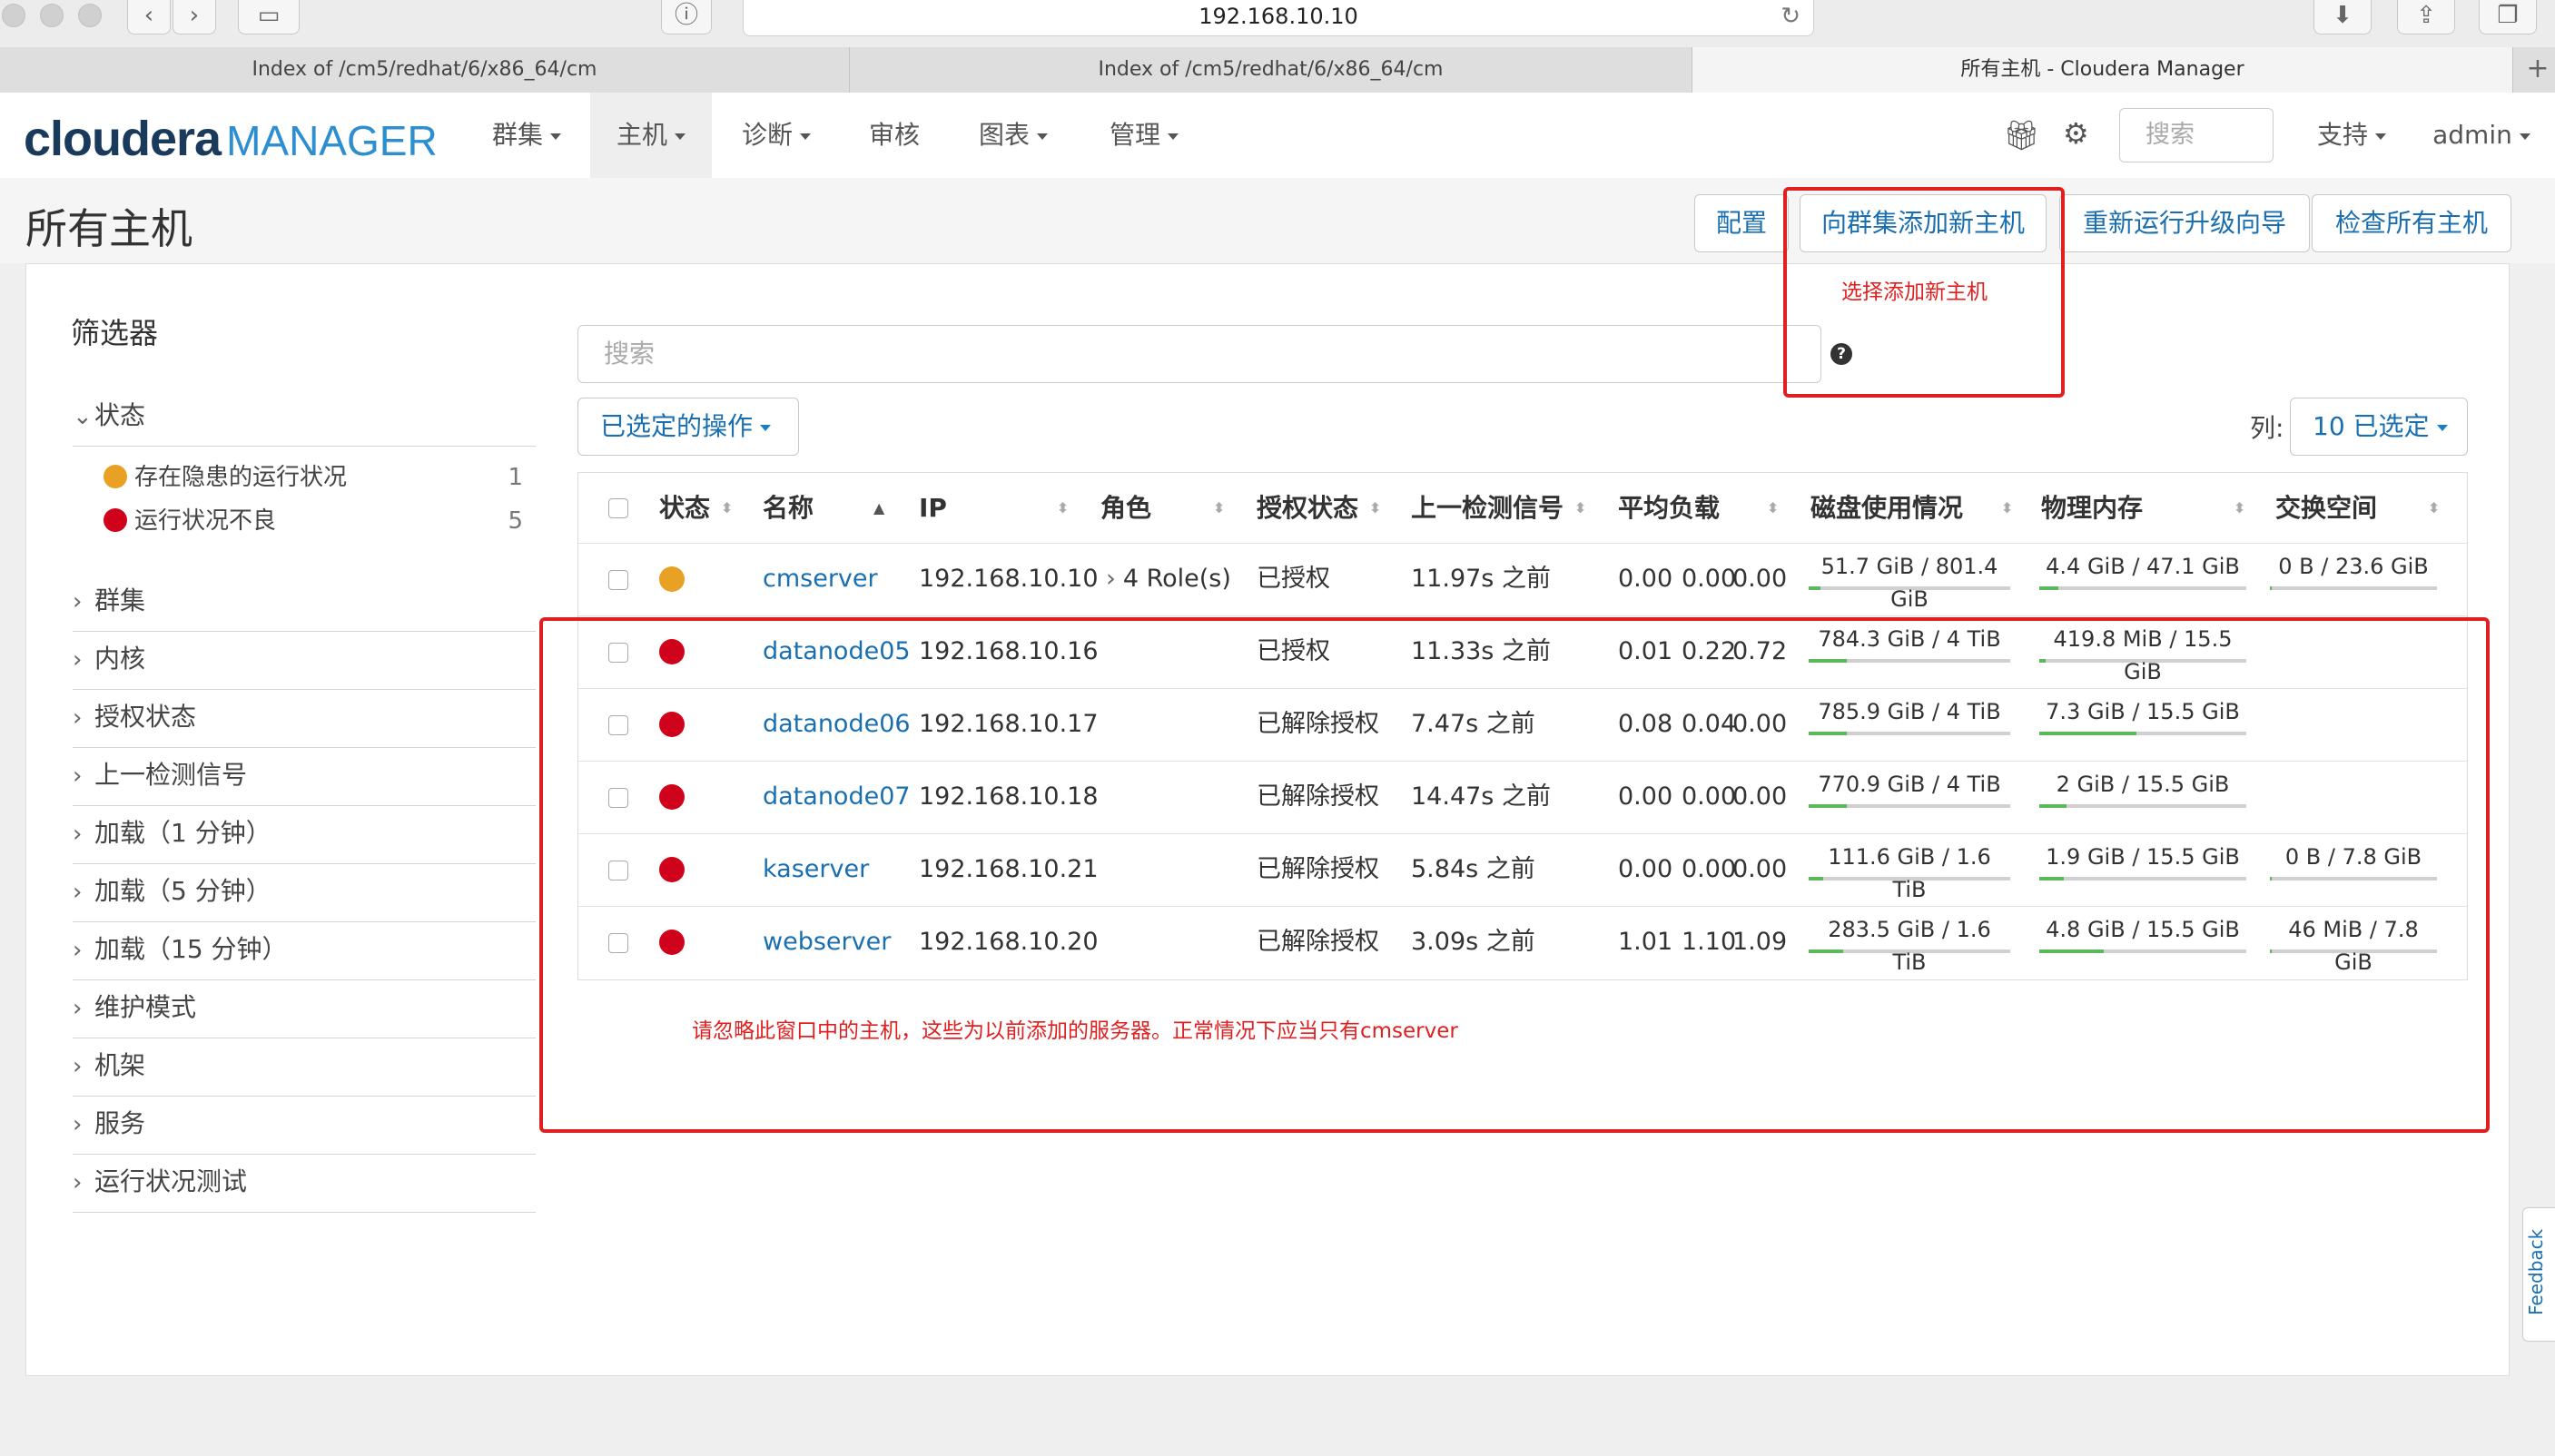 The image size is (2555, 1456). What do you see at coordinates (304, 603) in the screenshot?
I see `filter-group-clusters: › 群集` at bounding box center [304, 603].